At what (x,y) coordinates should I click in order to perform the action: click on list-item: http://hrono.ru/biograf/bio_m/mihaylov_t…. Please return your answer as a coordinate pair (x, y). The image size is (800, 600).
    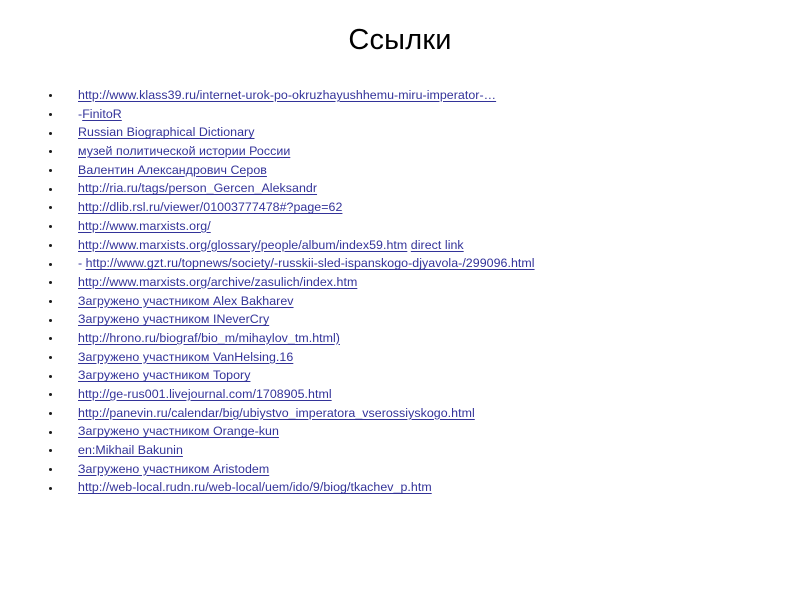
    Looking at the image, I should click on (402, 338).